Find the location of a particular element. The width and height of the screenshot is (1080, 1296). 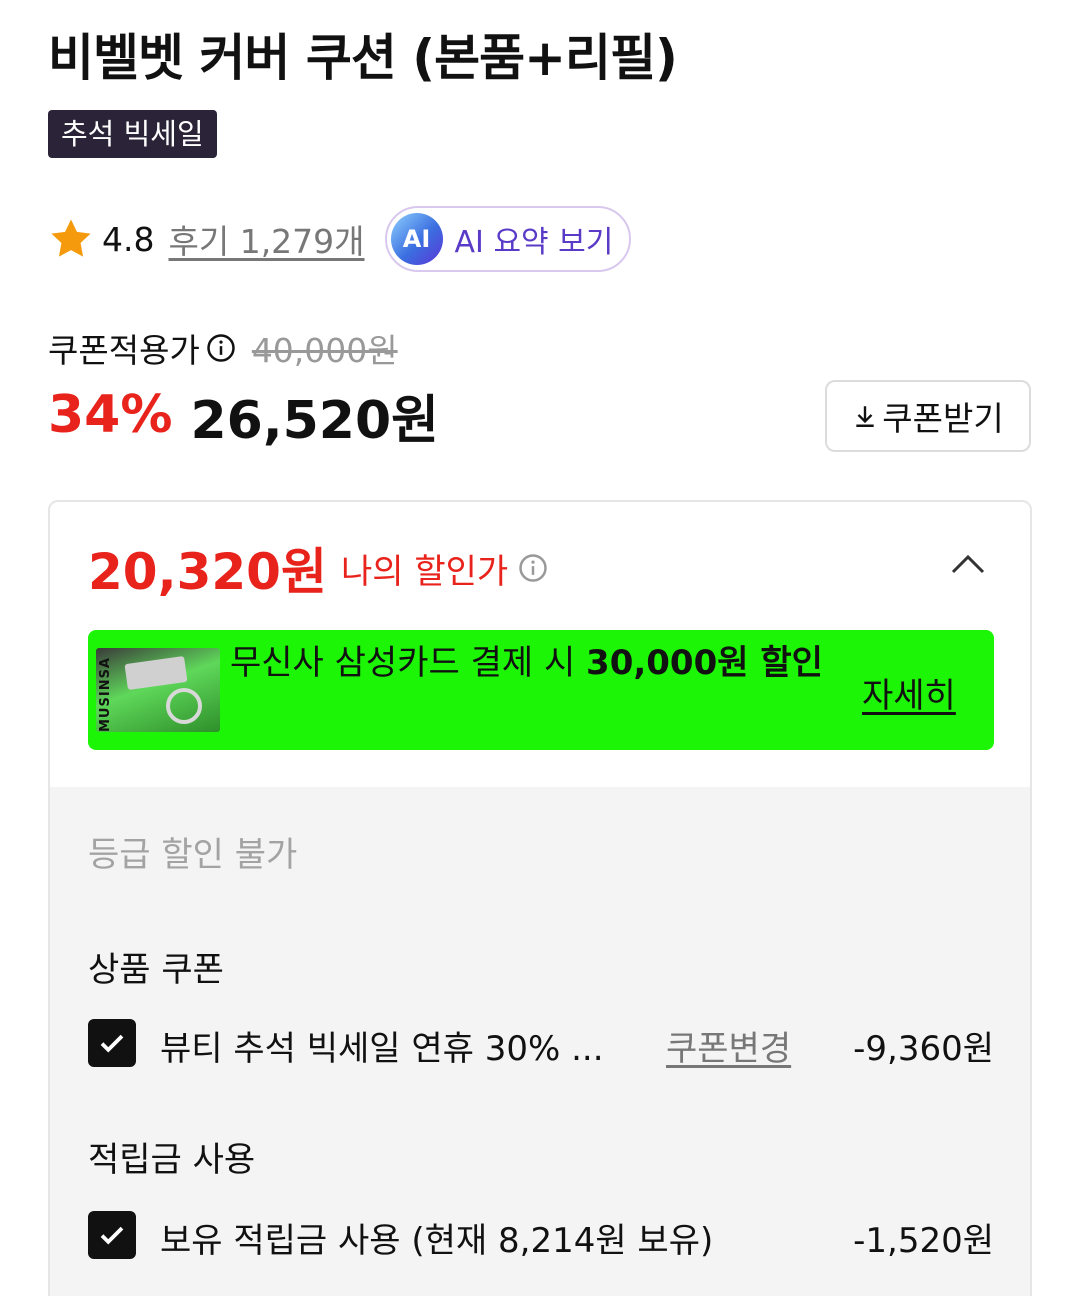

event-badge: 추석 빅세일 is located at coordinates (132, 134).